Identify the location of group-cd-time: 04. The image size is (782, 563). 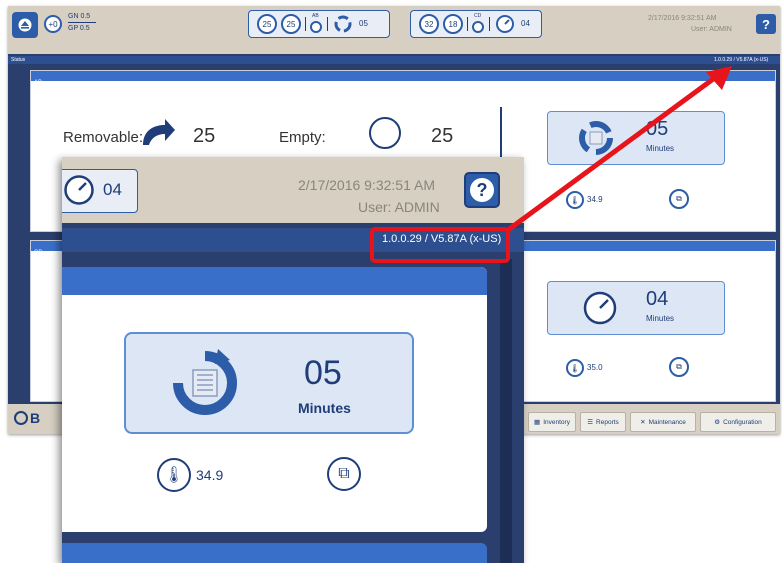
(525, 23).